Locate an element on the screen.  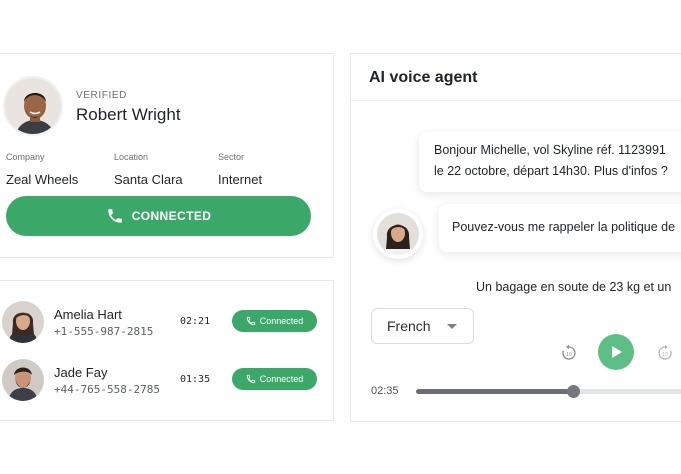
company-label: Company is located at coordinates (25, 157).